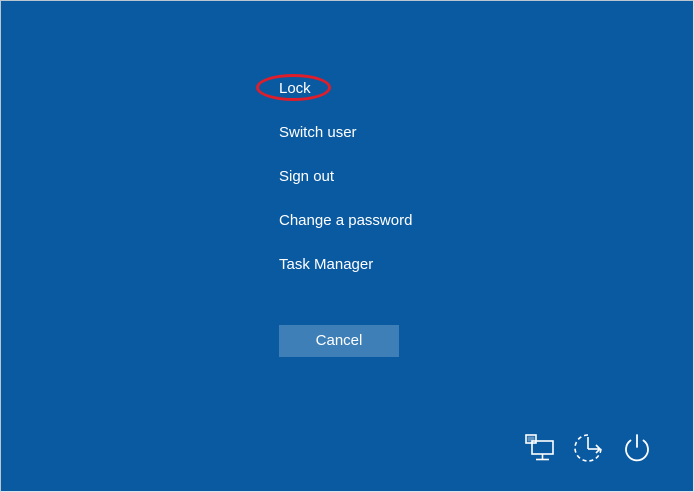 This screenshot has height=492, width=694. Describe the element at coordinates (345, 221) in the screenshot. I see `change-password-option: Change a password` at that location.